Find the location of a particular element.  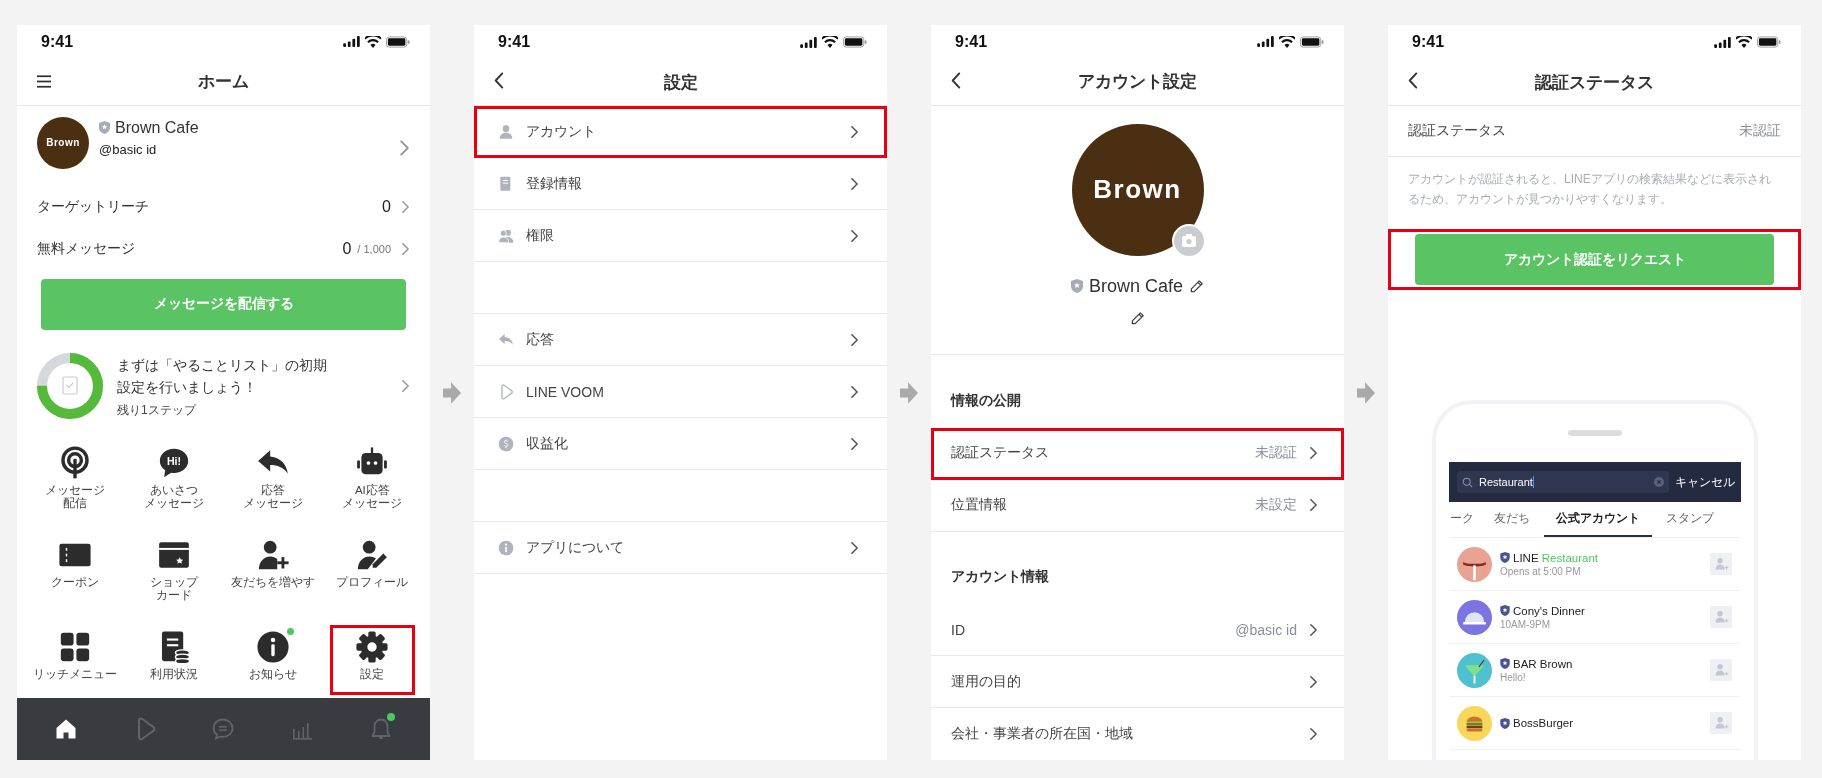

basic-id: @basic id is located at coordinates (128, 149).